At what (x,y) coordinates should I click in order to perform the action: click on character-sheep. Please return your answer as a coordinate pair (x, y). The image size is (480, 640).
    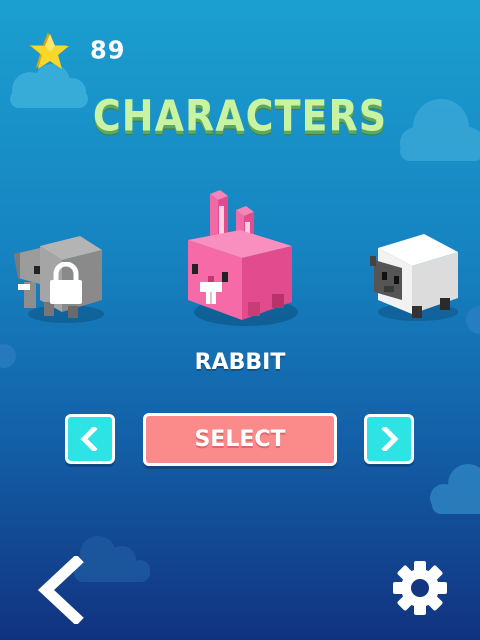
    Looking at the image, I should click on (416, 276).